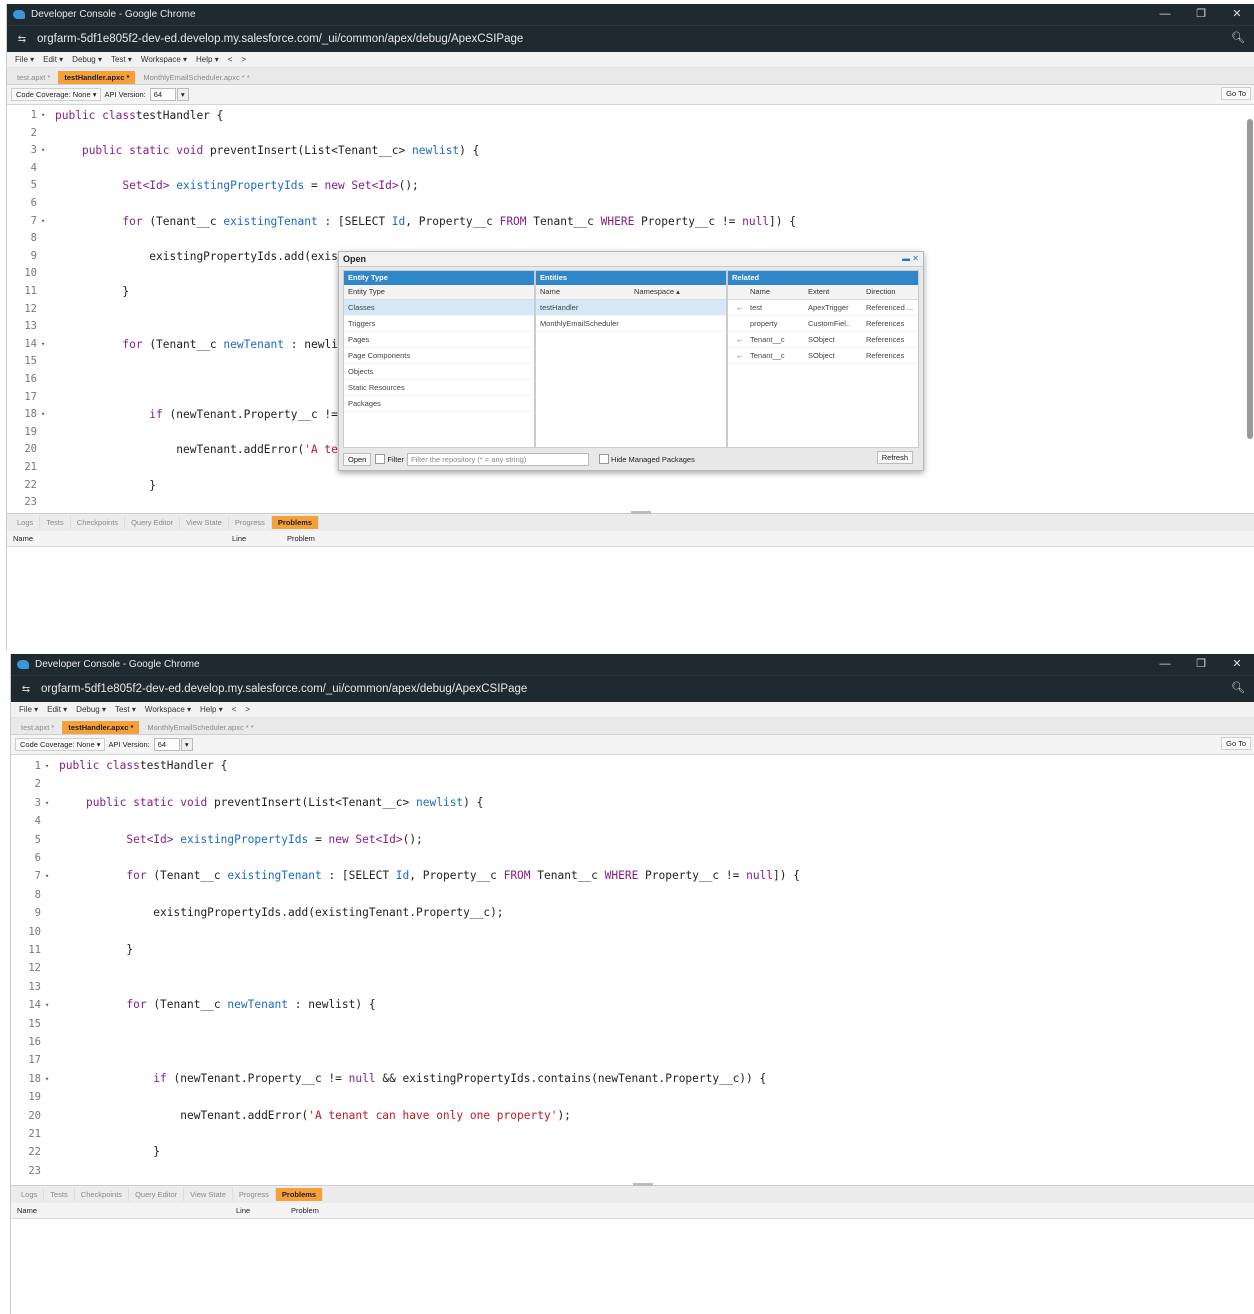  I want to click on forward-icon: >, so click(247, 709).